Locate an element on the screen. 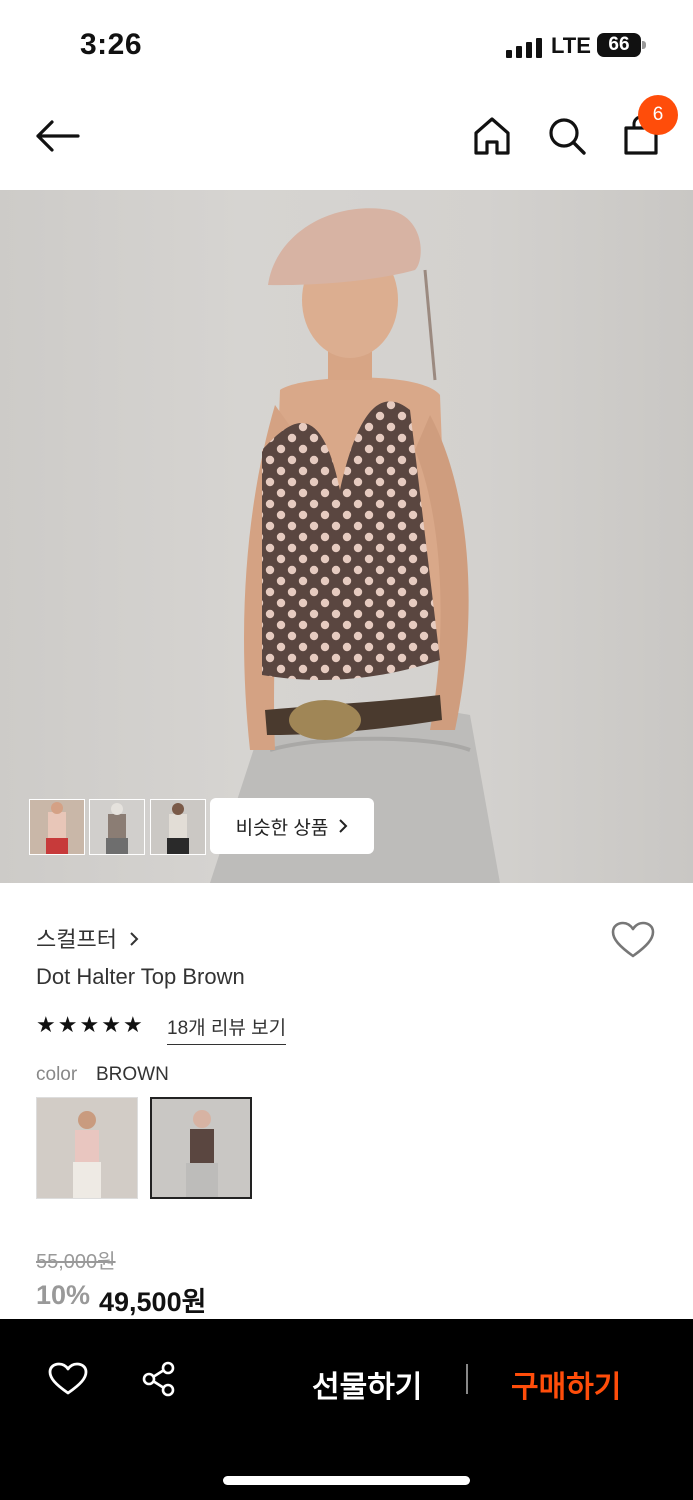 The height and width of the screenshot is (1500, 693). brand-name: 스컬프터 is located at coordinates (76, 939).